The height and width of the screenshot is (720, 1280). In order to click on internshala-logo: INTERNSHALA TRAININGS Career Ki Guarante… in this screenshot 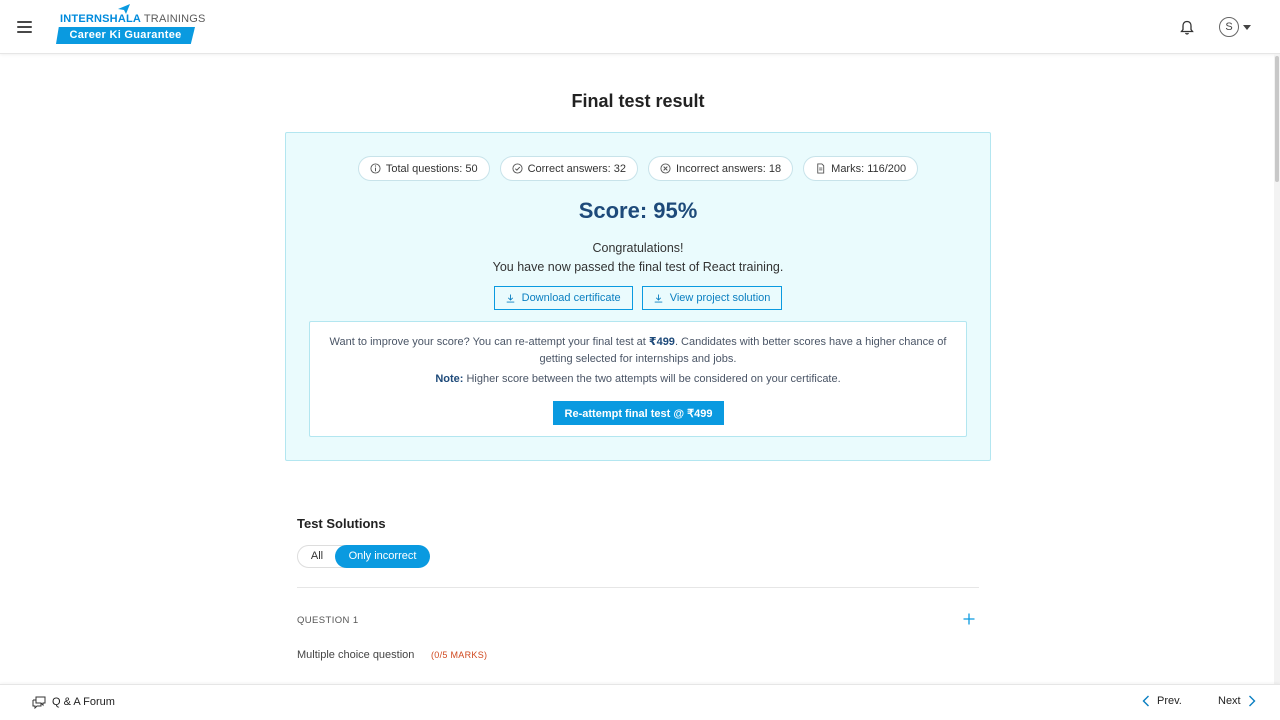, I will do `click(130, 25)`.